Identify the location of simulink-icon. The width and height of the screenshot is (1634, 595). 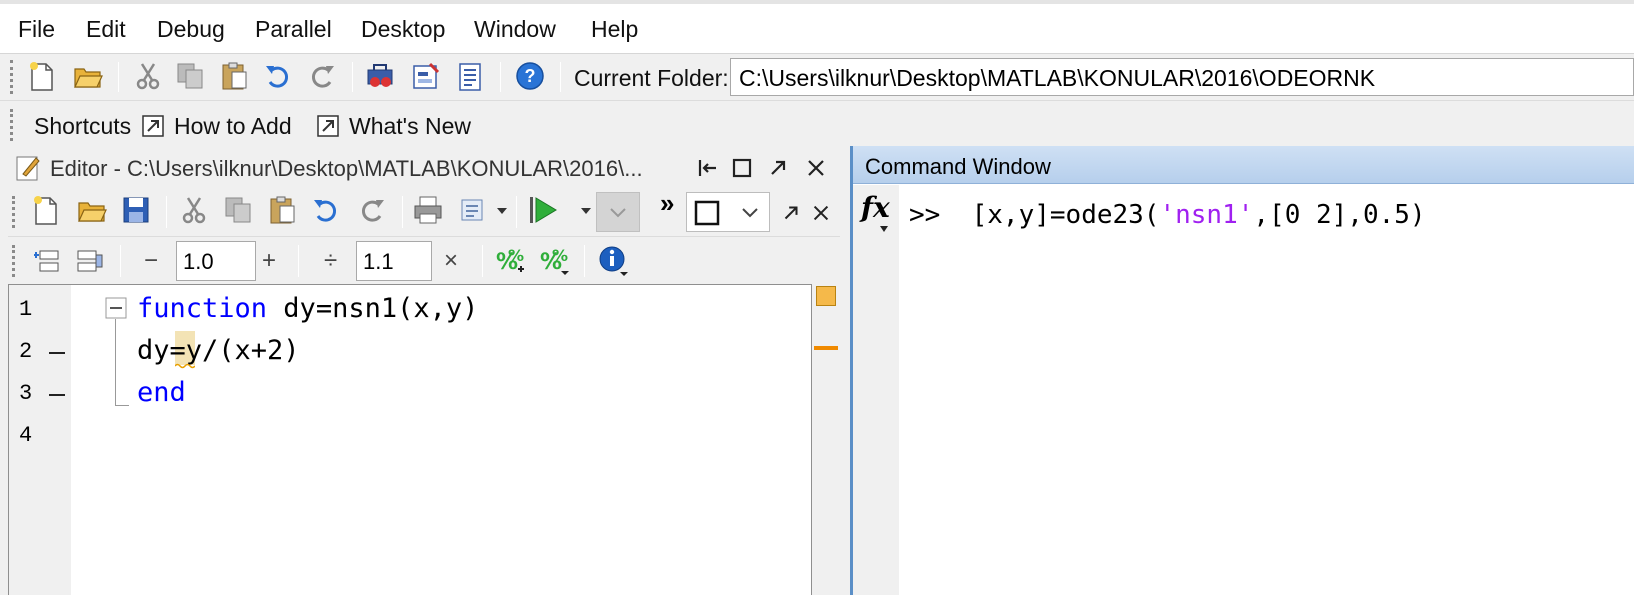
(380, 76).